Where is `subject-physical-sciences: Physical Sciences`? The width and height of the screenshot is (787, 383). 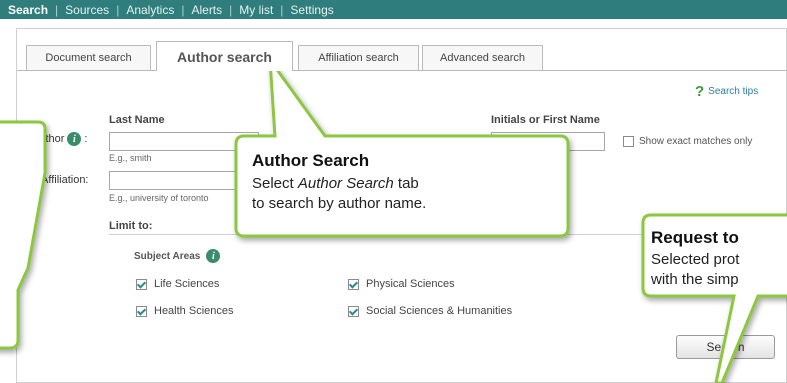 subject-physical-sciences: Physical Sciences is located at coordinates (401, 284).